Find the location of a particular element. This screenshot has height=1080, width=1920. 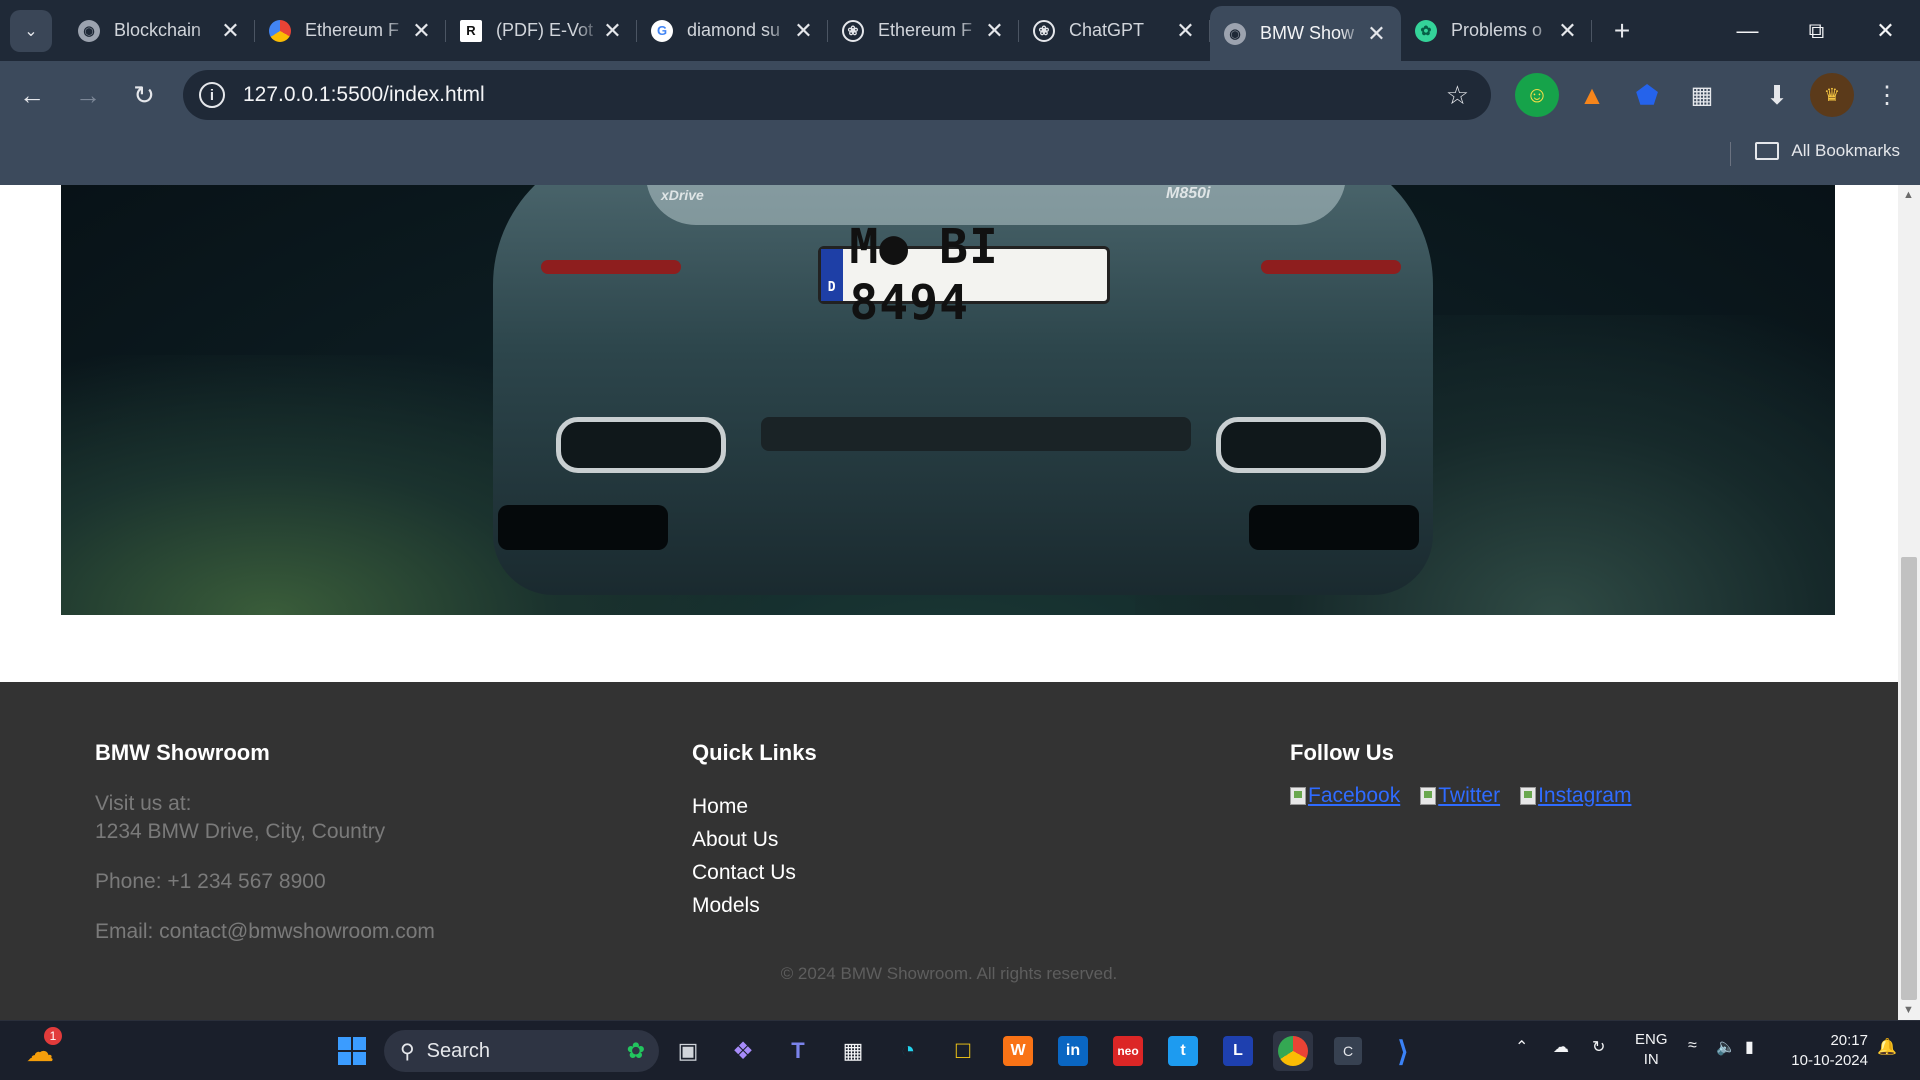

all-bookmarks-button: All Bookmarks is located at coordinates (1827, 151).